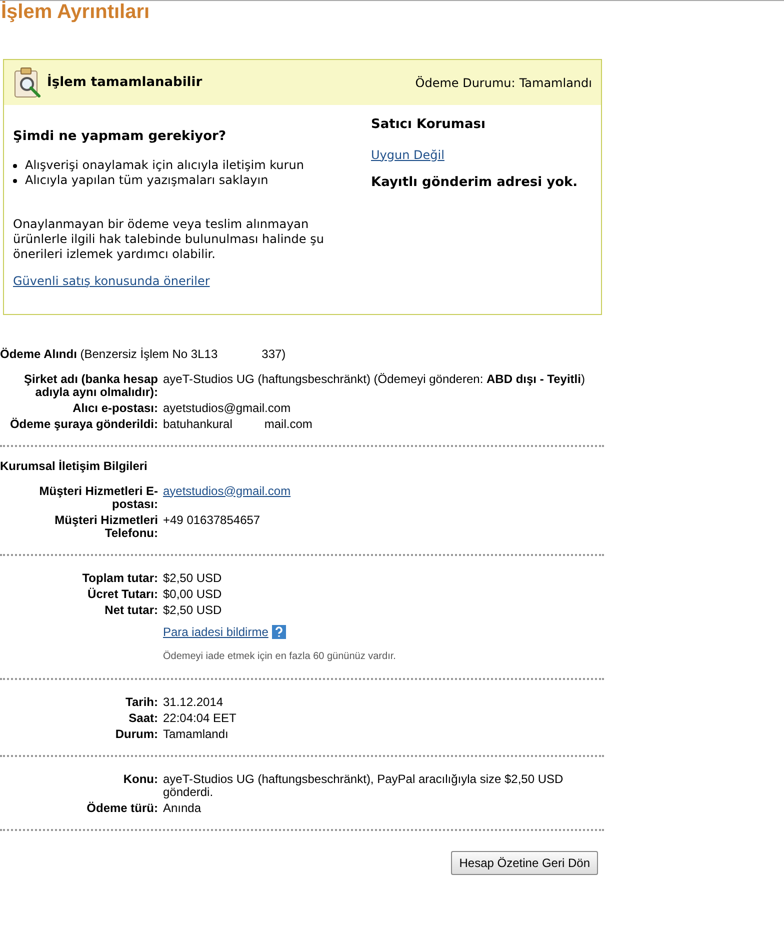  I want to click on field-value: +49 01637854657, so click(211, 521).